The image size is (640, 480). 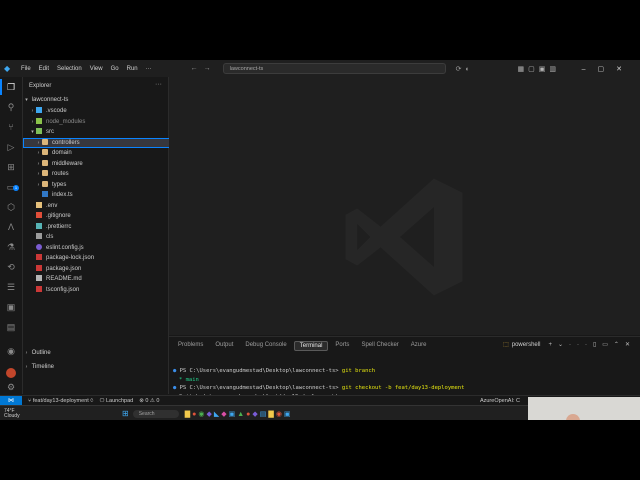 What do you see at coordinates (11, 227) in the screenshot?
I see `azure-icon: Λ` at bounding box center [11, 227].